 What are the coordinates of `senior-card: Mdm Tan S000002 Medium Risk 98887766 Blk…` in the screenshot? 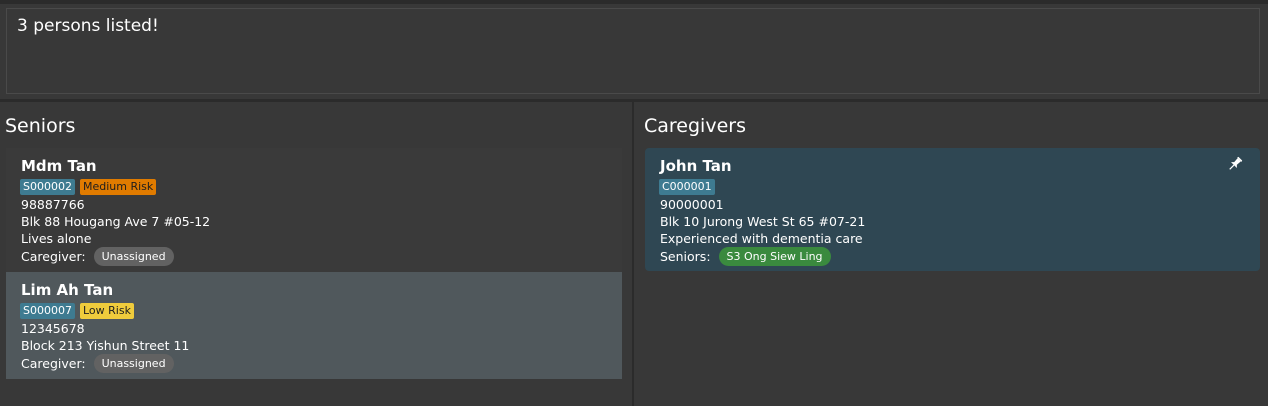 It's located at (314, 210).